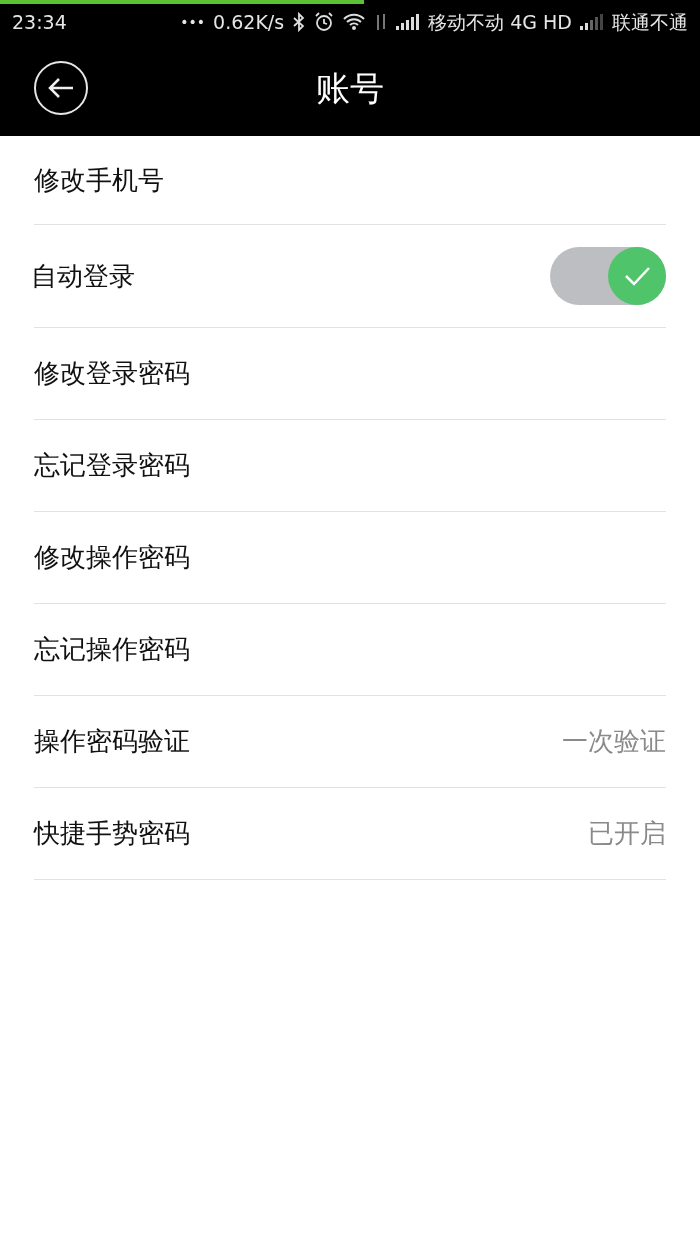  Describe the element at coordinates (350, 742) in the screenshot. I see `settings-row: 操作密码验证 一次验证` at that location.